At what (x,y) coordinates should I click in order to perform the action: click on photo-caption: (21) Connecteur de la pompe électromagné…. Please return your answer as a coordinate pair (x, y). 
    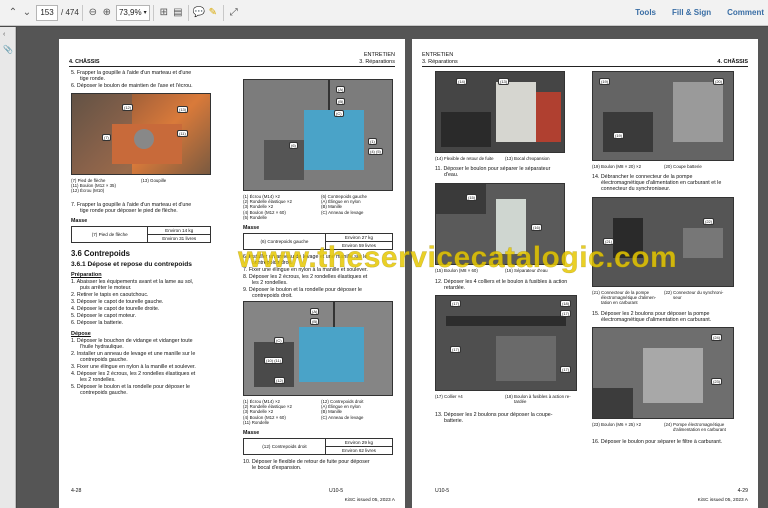
    Looking at the image, I should click on (624, 298).